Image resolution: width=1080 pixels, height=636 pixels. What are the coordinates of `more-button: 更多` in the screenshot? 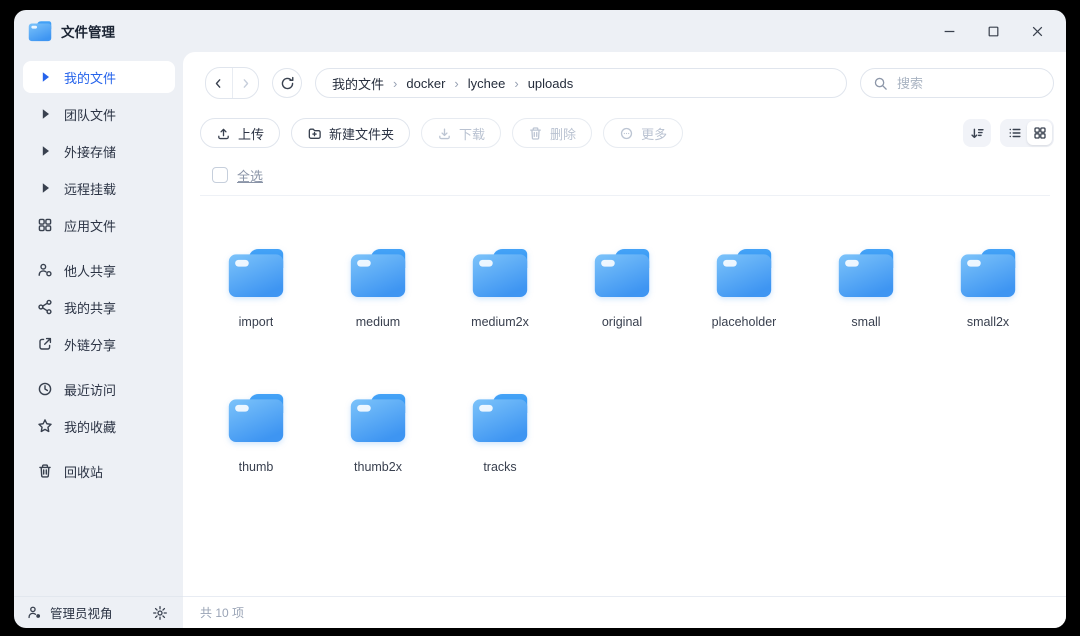 It's located at (643, 133).